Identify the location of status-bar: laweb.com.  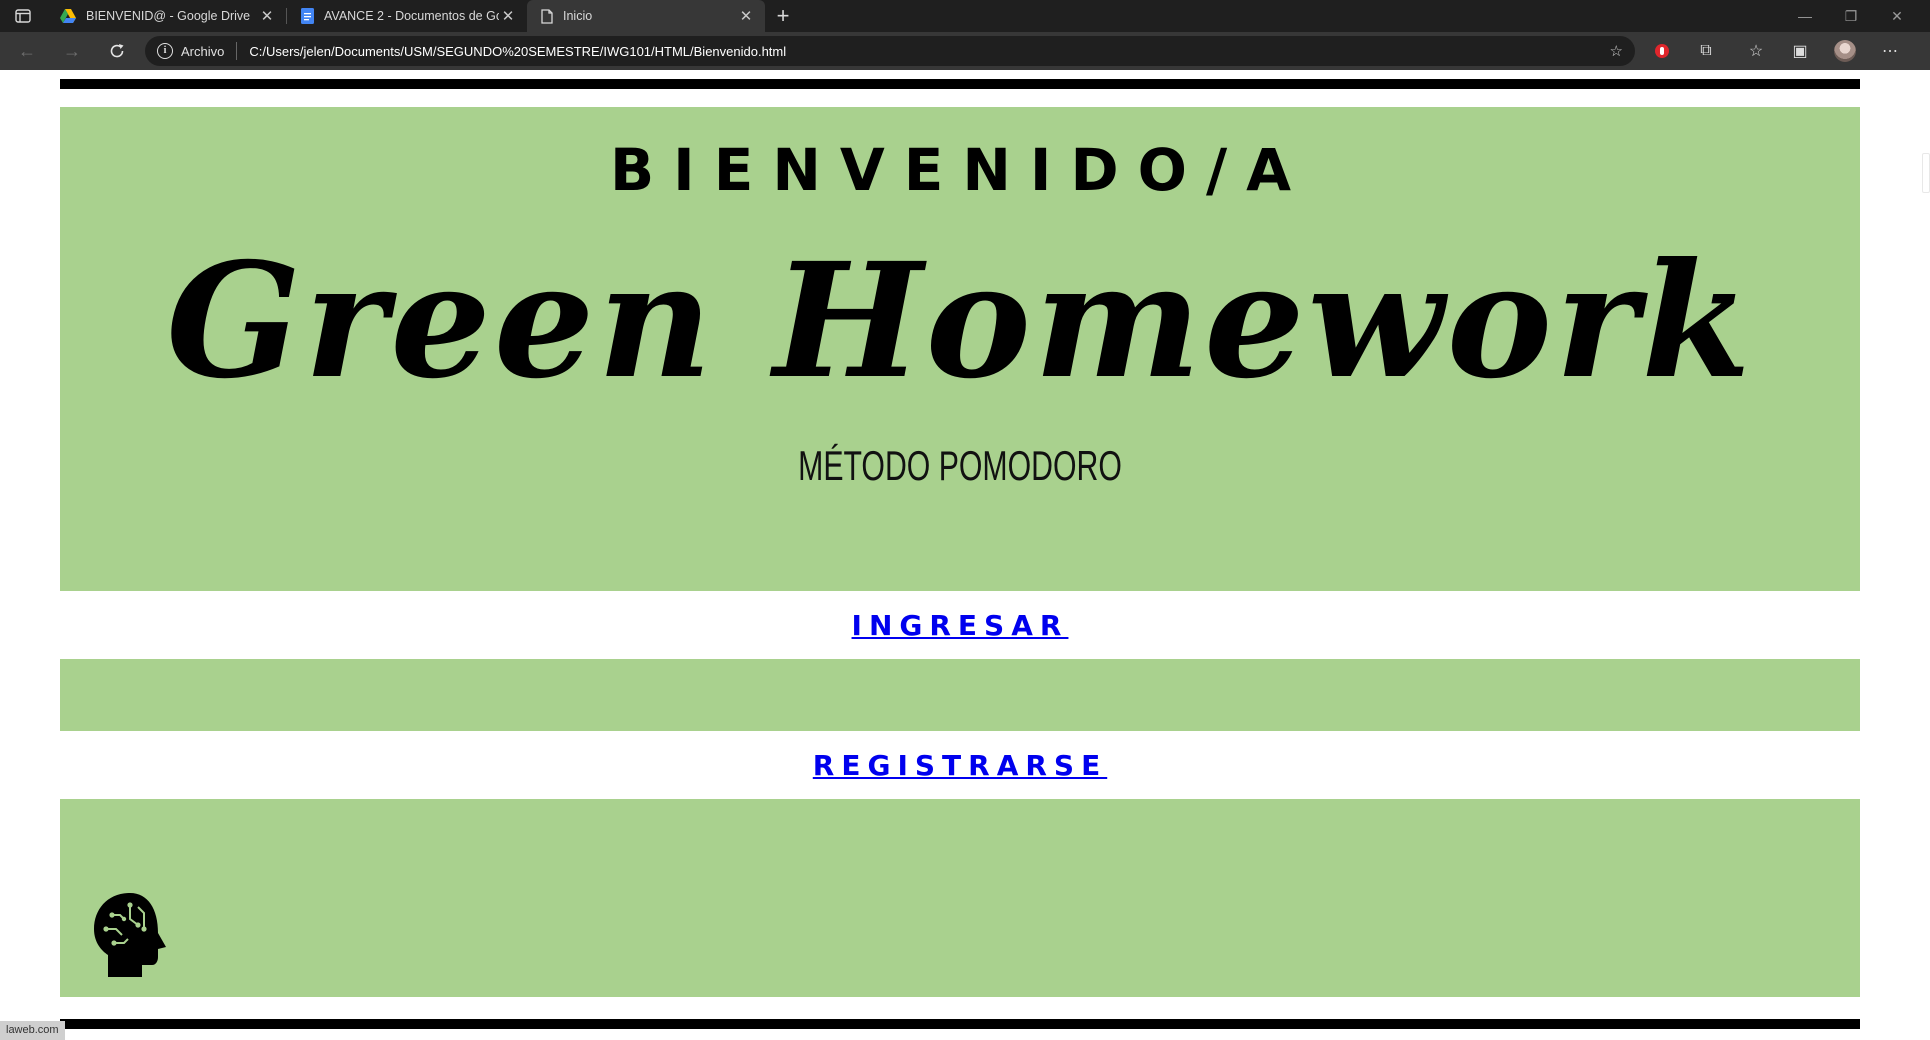
(32, 1030).